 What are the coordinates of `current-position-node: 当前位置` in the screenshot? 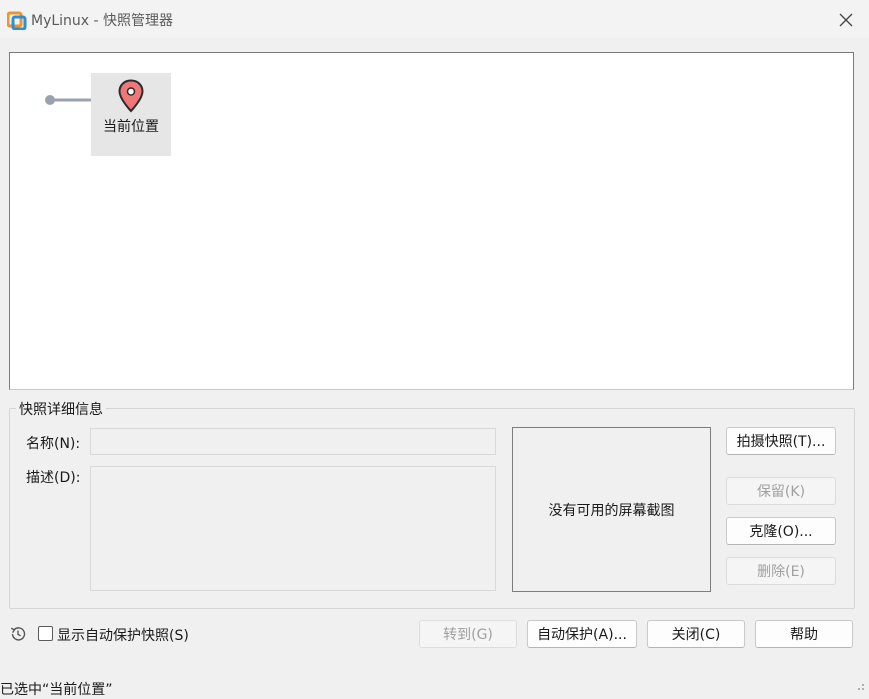 It's located at (131, 114).